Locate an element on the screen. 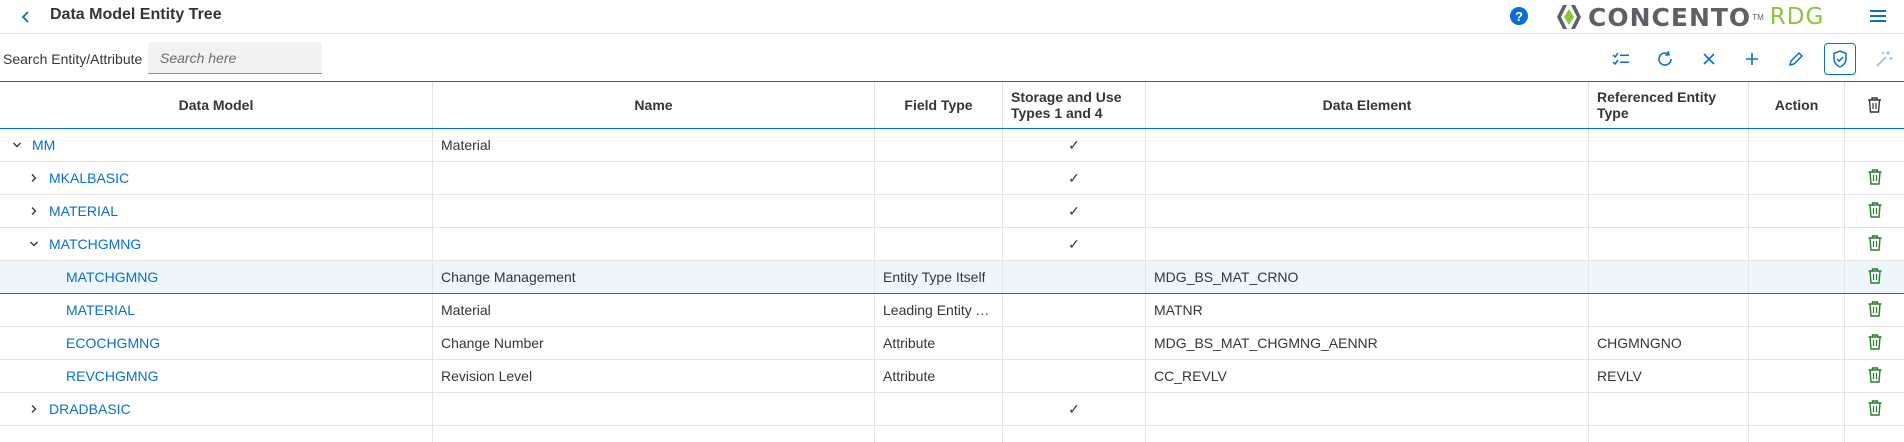 This screenshot has height=442, width=1904. page-title: Data Model Entity Tree is located at coordinates (136, 14).